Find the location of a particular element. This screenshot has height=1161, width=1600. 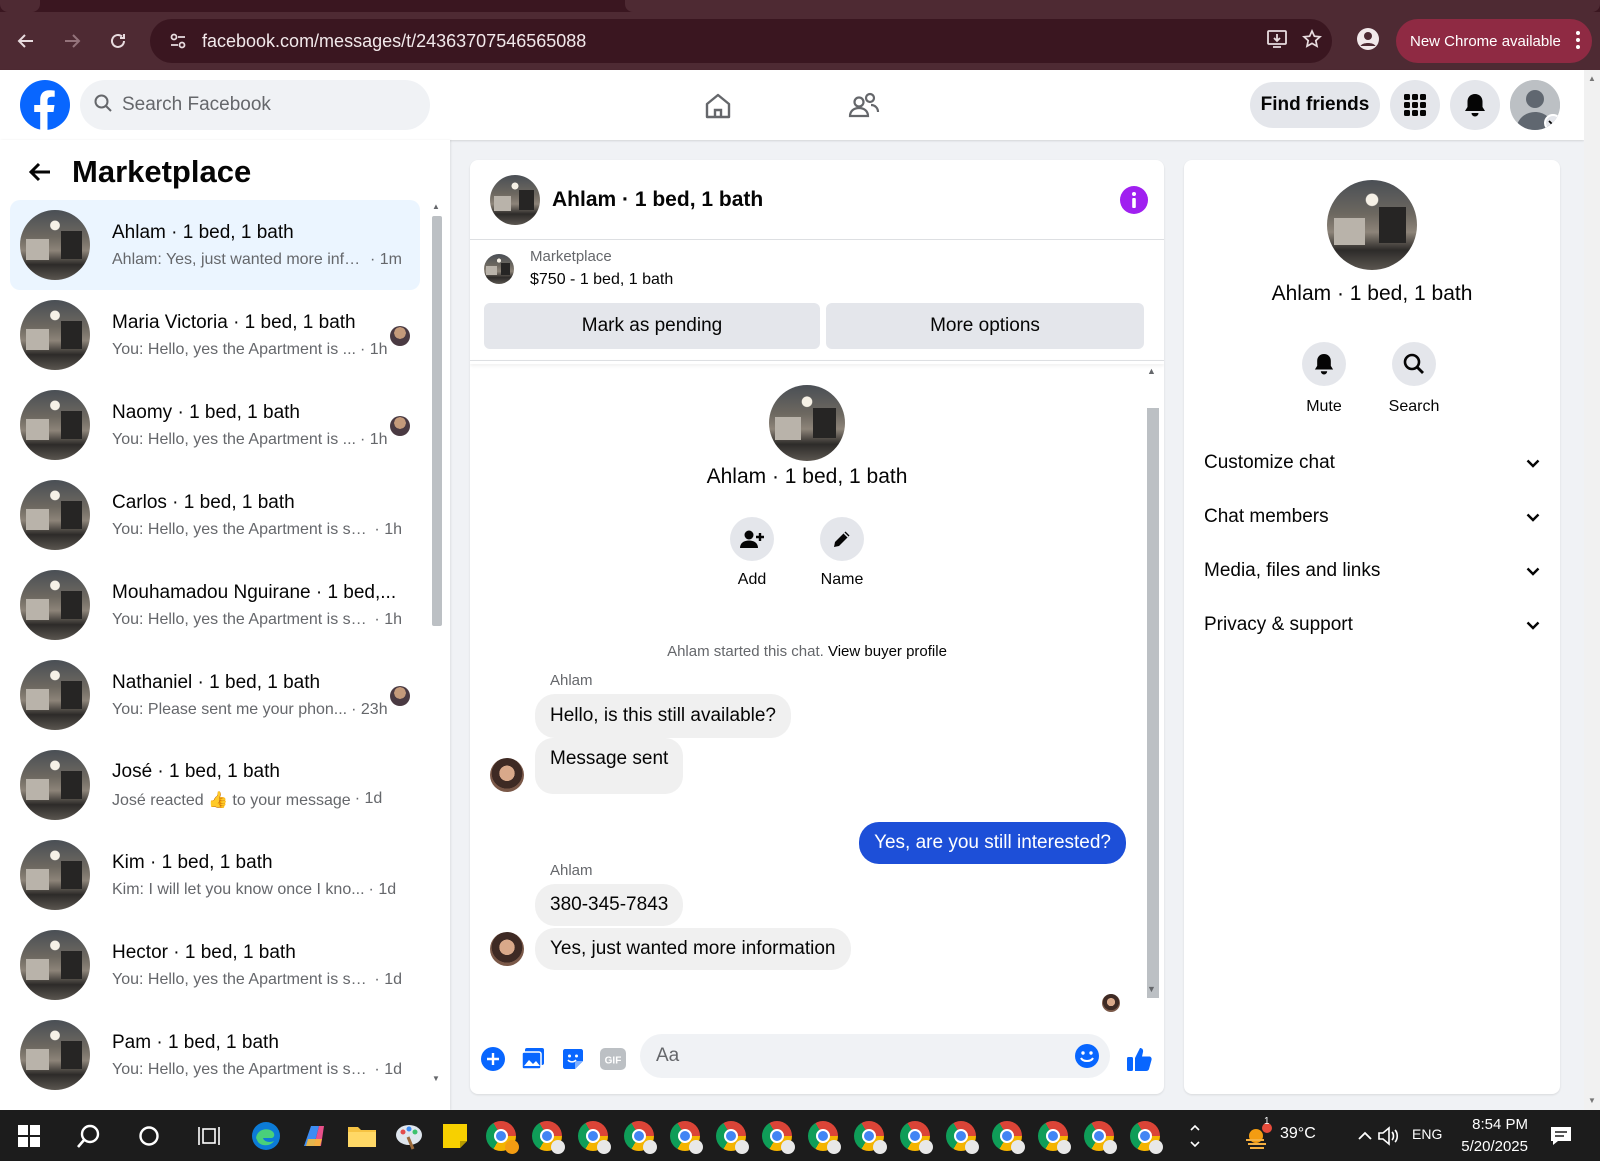

site-settings-icon is located at coordinates (178, 41).